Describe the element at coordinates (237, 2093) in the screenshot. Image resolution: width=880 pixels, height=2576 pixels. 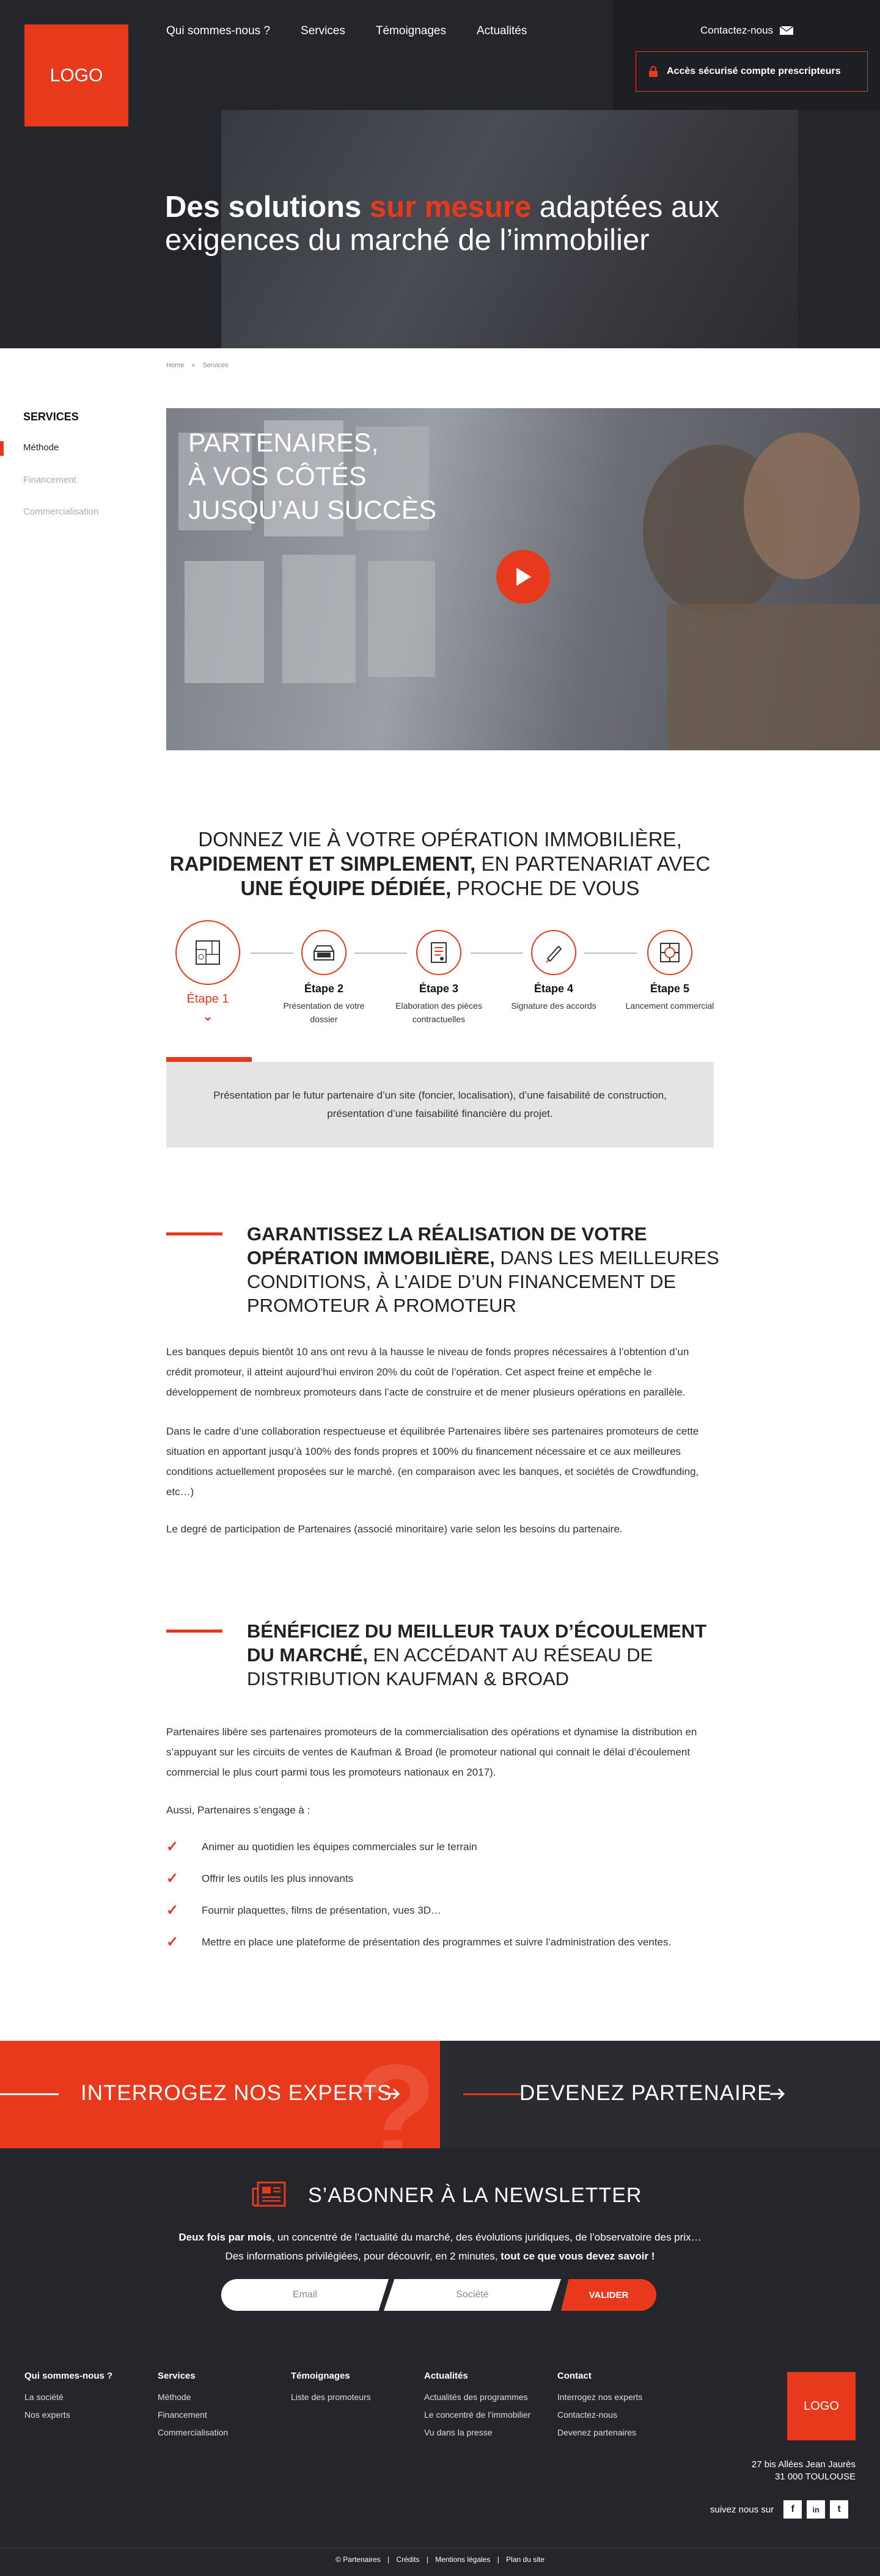
I see `cta-left-label: INTERROGEZ NOS EXPERTS` at that location.